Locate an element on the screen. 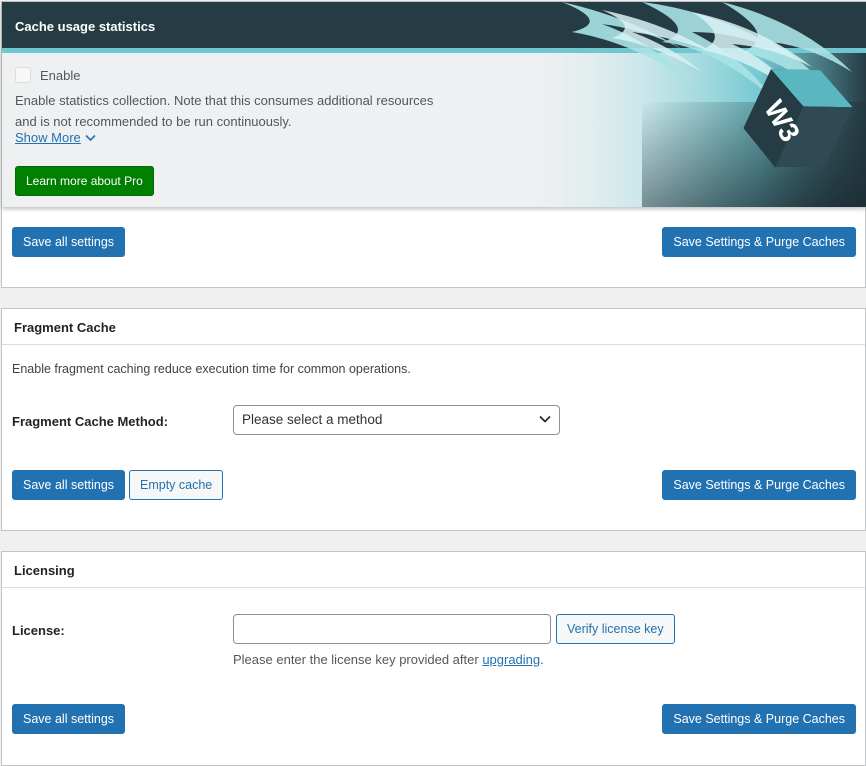  license-label: License: is located at coordinates (38, 630).